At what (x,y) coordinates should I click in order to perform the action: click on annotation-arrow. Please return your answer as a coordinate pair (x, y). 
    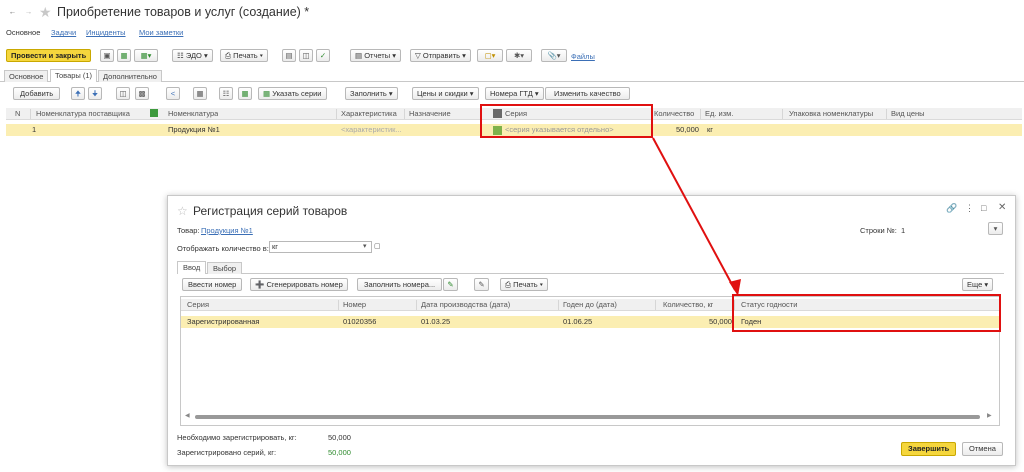
    Looking at the image, I should click on (696, 216).